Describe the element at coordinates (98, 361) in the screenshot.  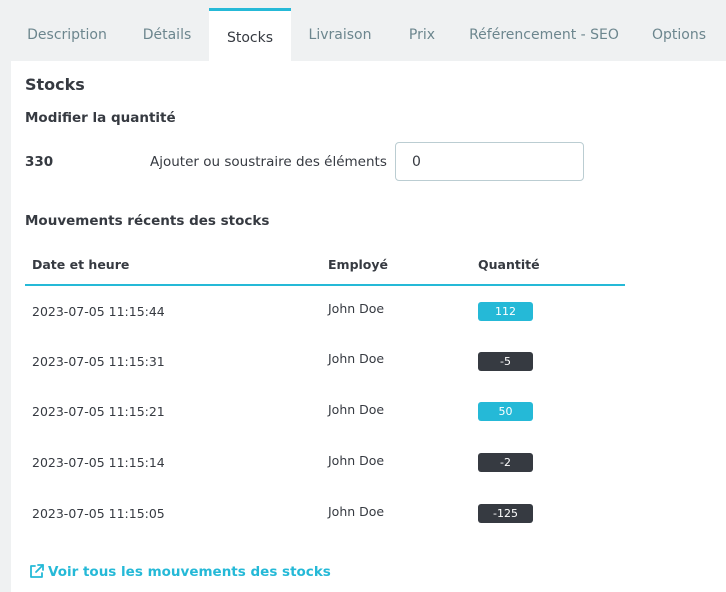
I see `row-date: 2023-07-05 11:15:31` at that location.